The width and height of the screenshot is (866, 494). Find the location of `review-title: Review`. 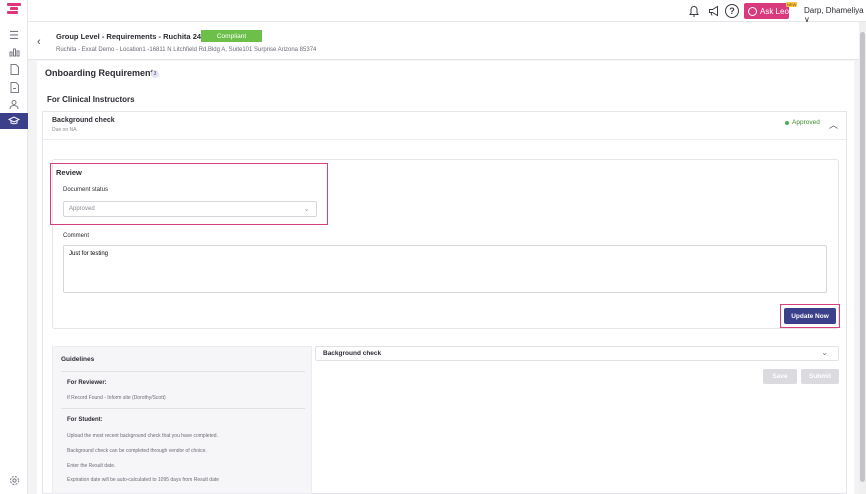

review-title: Review is located at coordinates (69, 172).